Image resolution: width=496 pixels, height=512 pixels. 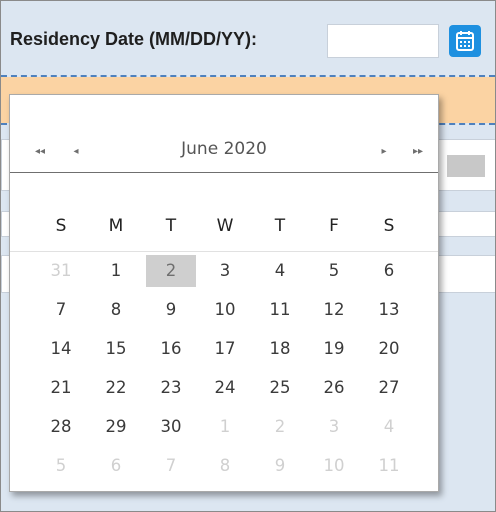 I want to click on weekday-header: F, so click(x=334, y=226).